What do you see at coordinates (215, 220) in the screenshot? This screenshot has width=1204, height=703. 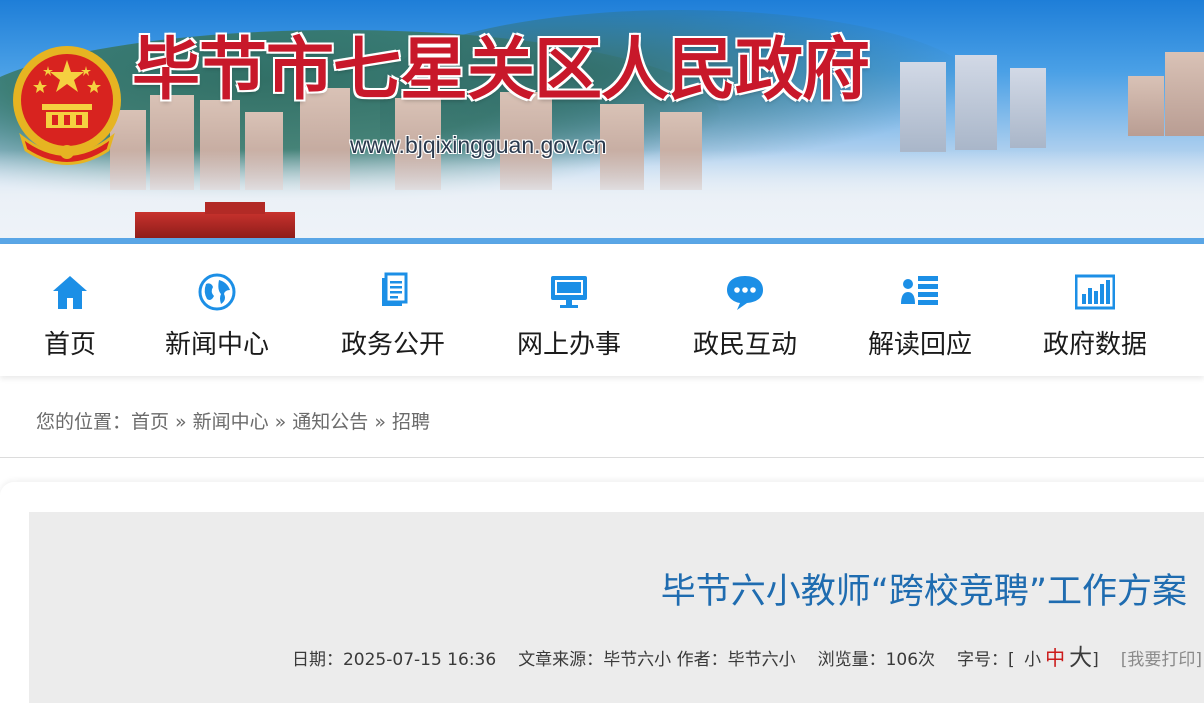 I see `banner-red-building` at bounding box center [215, 220].